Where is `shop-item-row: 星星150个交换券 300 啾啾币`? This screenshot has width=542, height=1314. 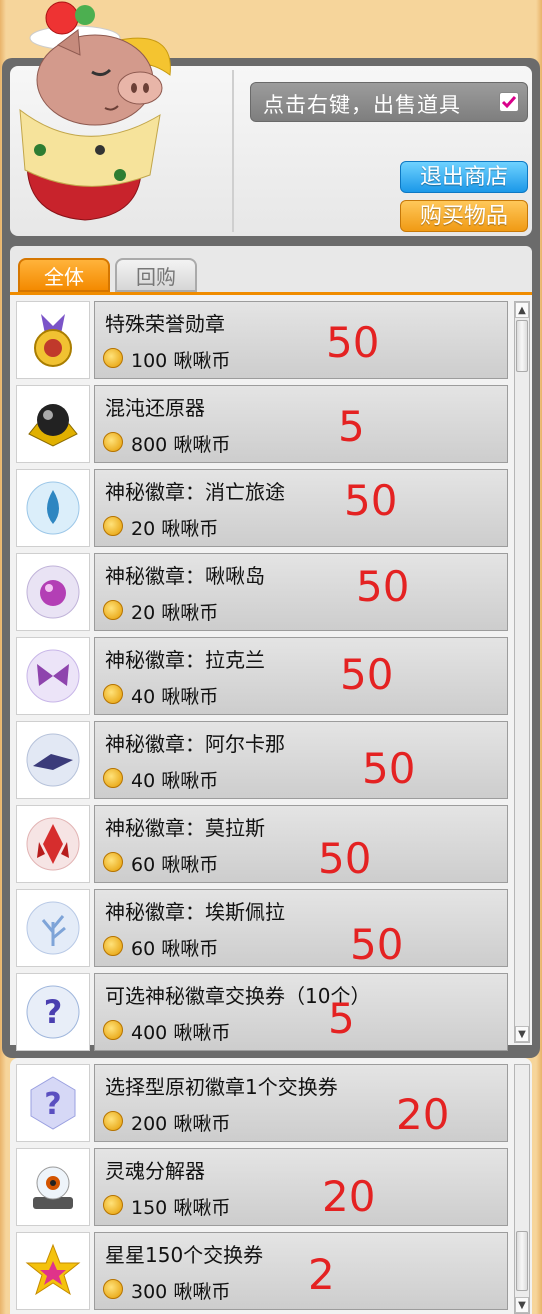 shop-item-row: 星星150个交换券 300 啾啾币 is located at coordinates (262, 1271).